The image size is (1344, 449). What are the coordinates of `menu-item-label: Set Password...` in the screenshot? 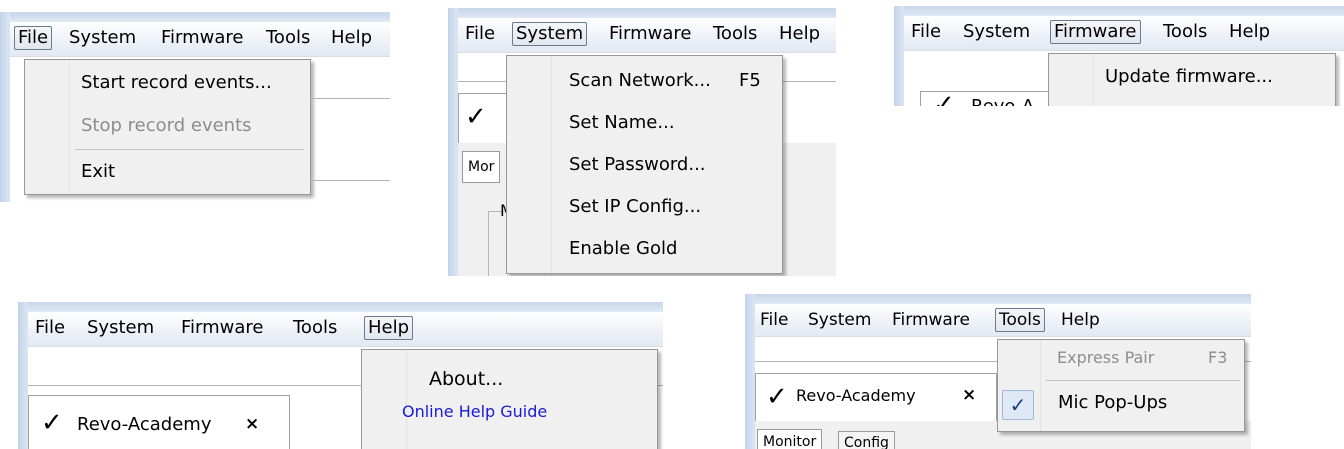 It's located at (637, 164).